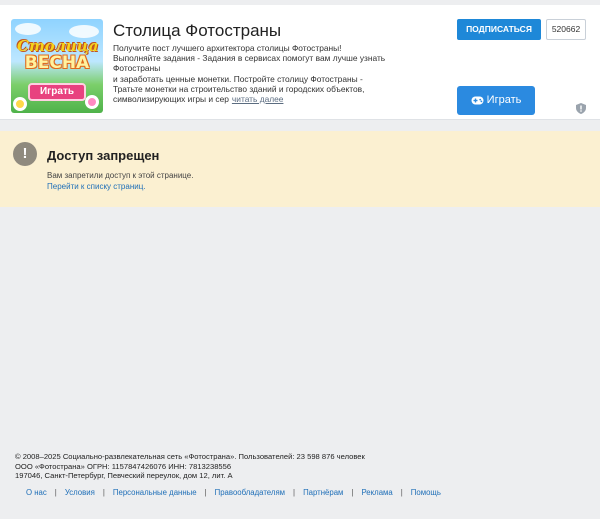  I want to click on subscriber-count: 520662, so click(566, 29).